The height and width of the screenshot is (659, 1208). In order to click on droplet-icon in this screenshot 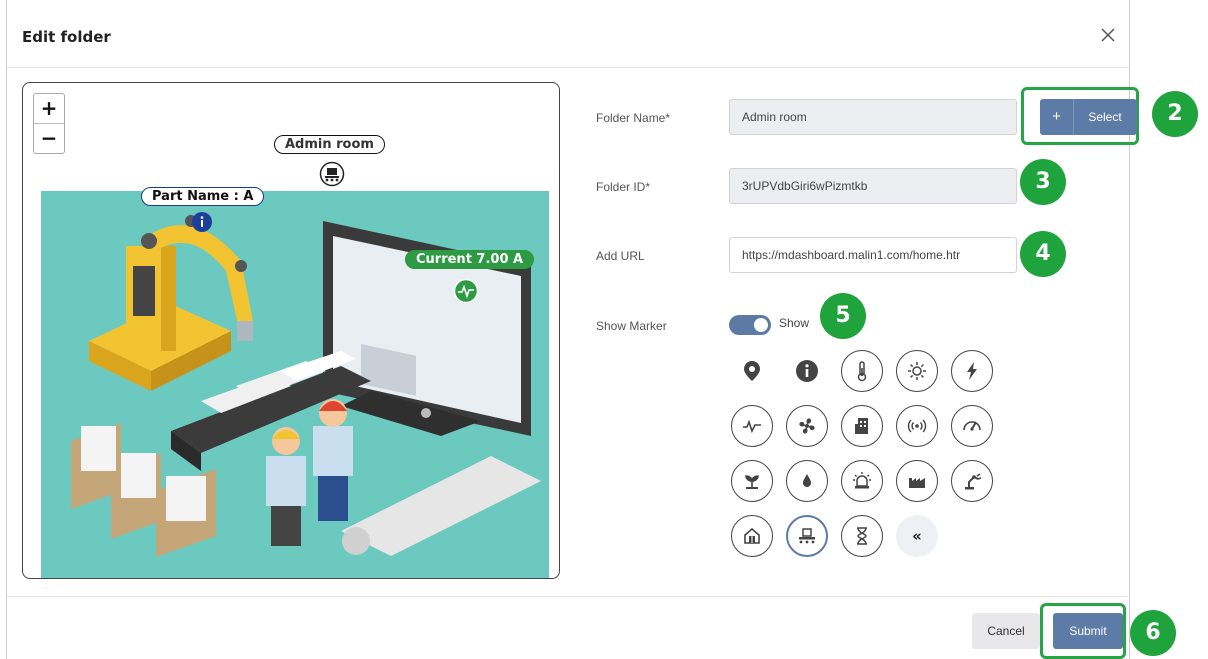, I will do `click(807, 481)`.